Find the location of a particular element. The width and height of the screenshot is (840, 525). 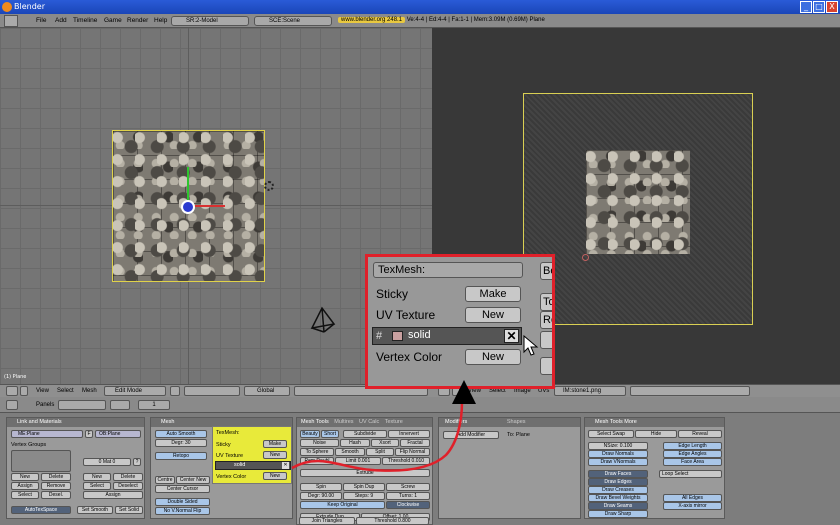

material-deselect-button: Deselect is located at coordinates (128, 486).